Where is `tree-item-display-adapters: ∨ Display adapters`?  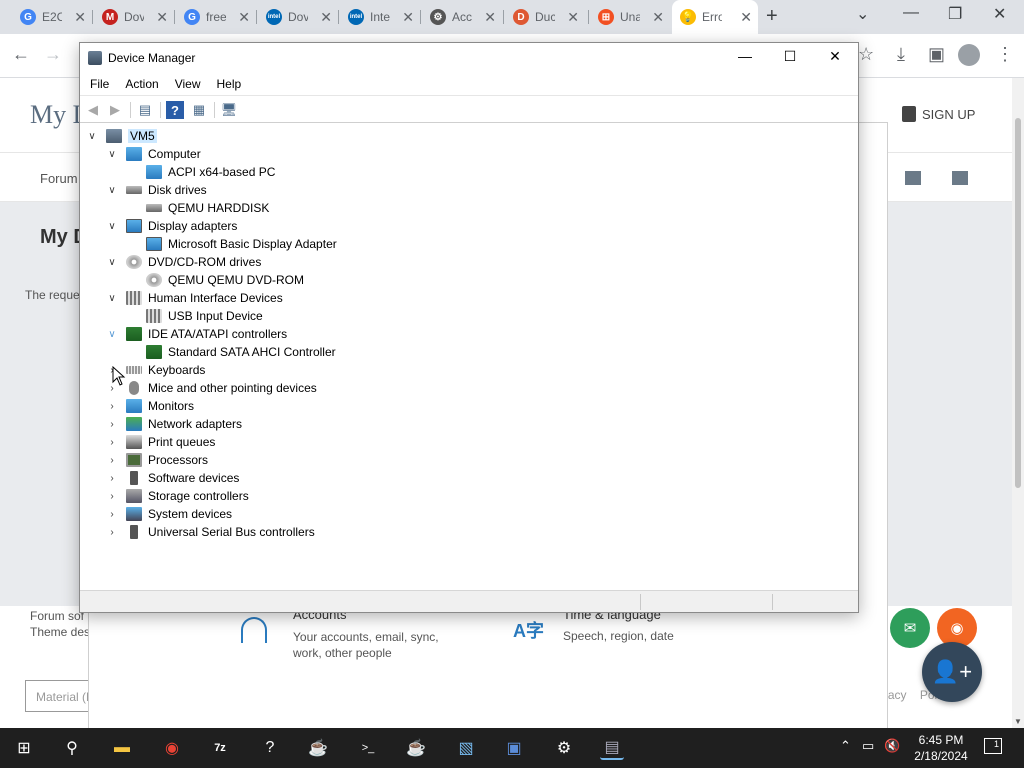 tree-item-display-adapters: ∨ Display adapters is located at coordinates (171, 226).